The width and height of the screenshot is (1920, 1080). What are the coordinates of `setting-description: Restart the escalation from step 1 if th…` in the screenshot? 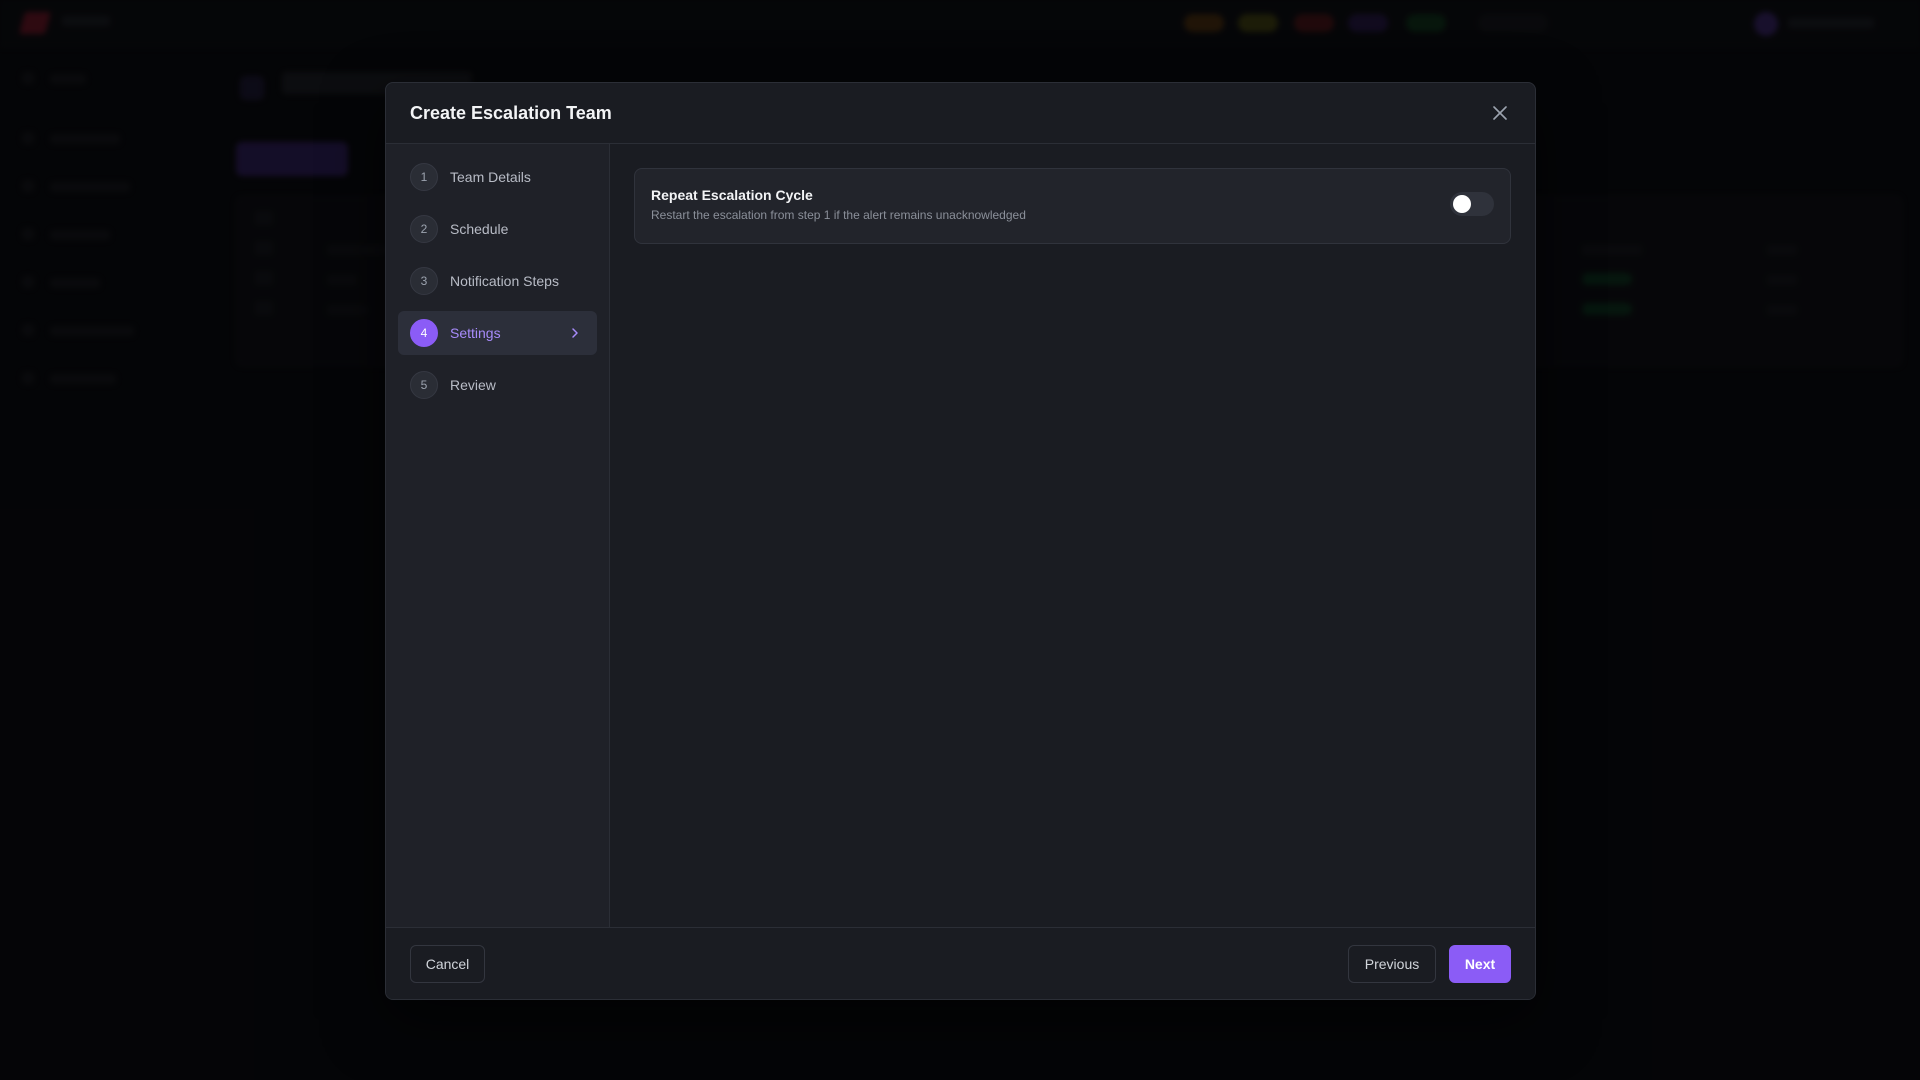 It's located at (838, 215).